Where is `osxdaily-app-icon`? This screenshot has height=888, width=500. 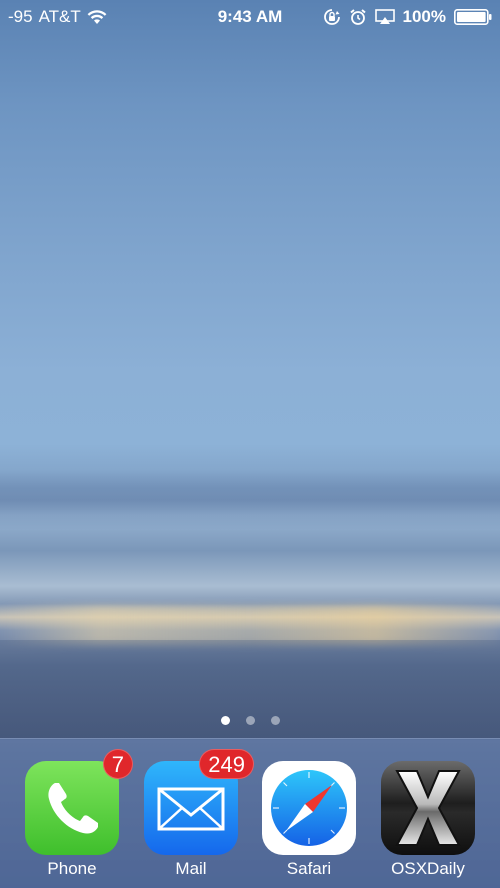 osxdaily-app-icon is located at coordinates (428, 808).